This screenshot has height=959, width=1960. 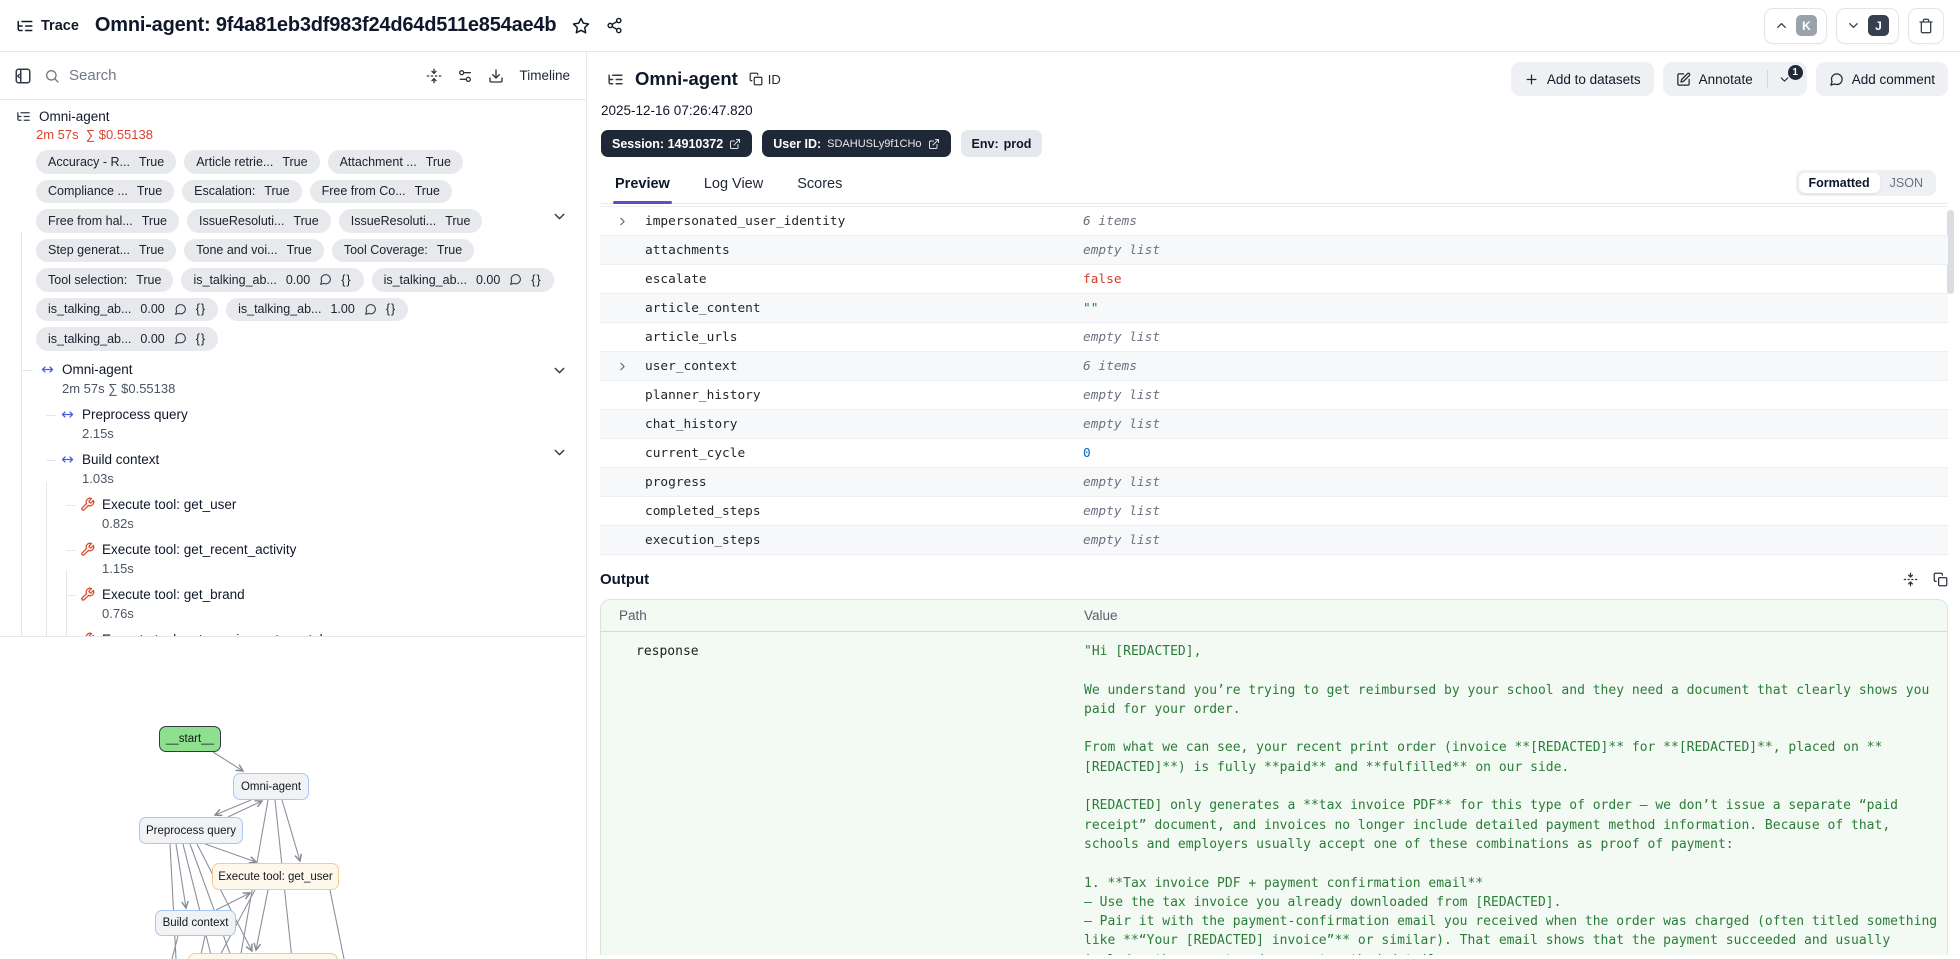 What do you see at coordinates (465, 76) in the screenshot?
I see `sliders-icon` at bounding box center [465, 76].